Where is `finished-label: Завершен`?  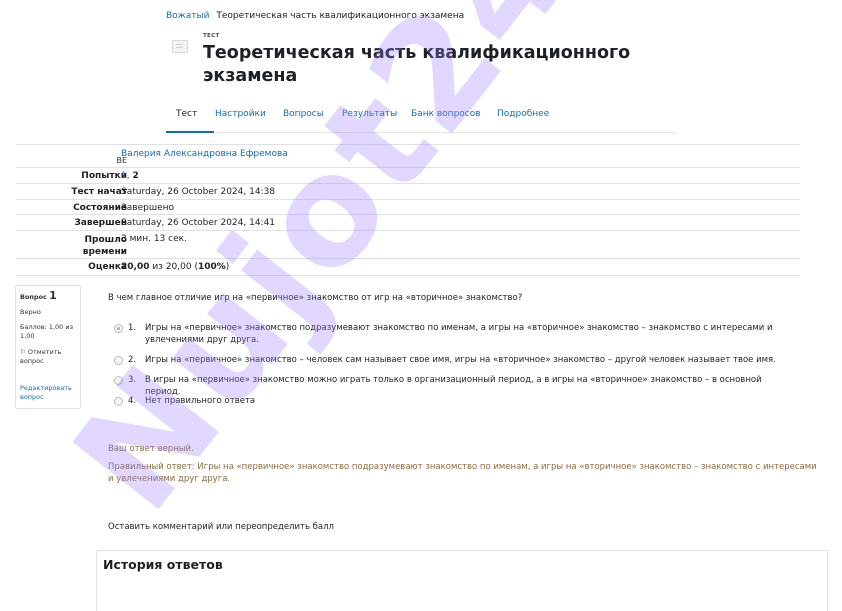 finished-label: Завершен is located at coordinates (100, 223).